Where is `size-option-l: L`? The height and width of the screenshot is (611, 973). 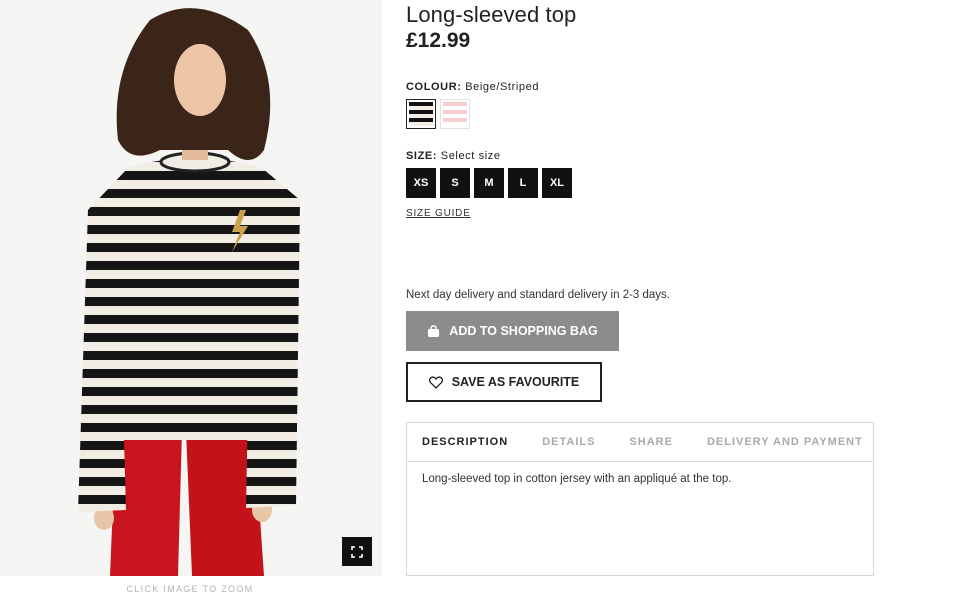
size-option-l: L is located at coordinates (523, 183).